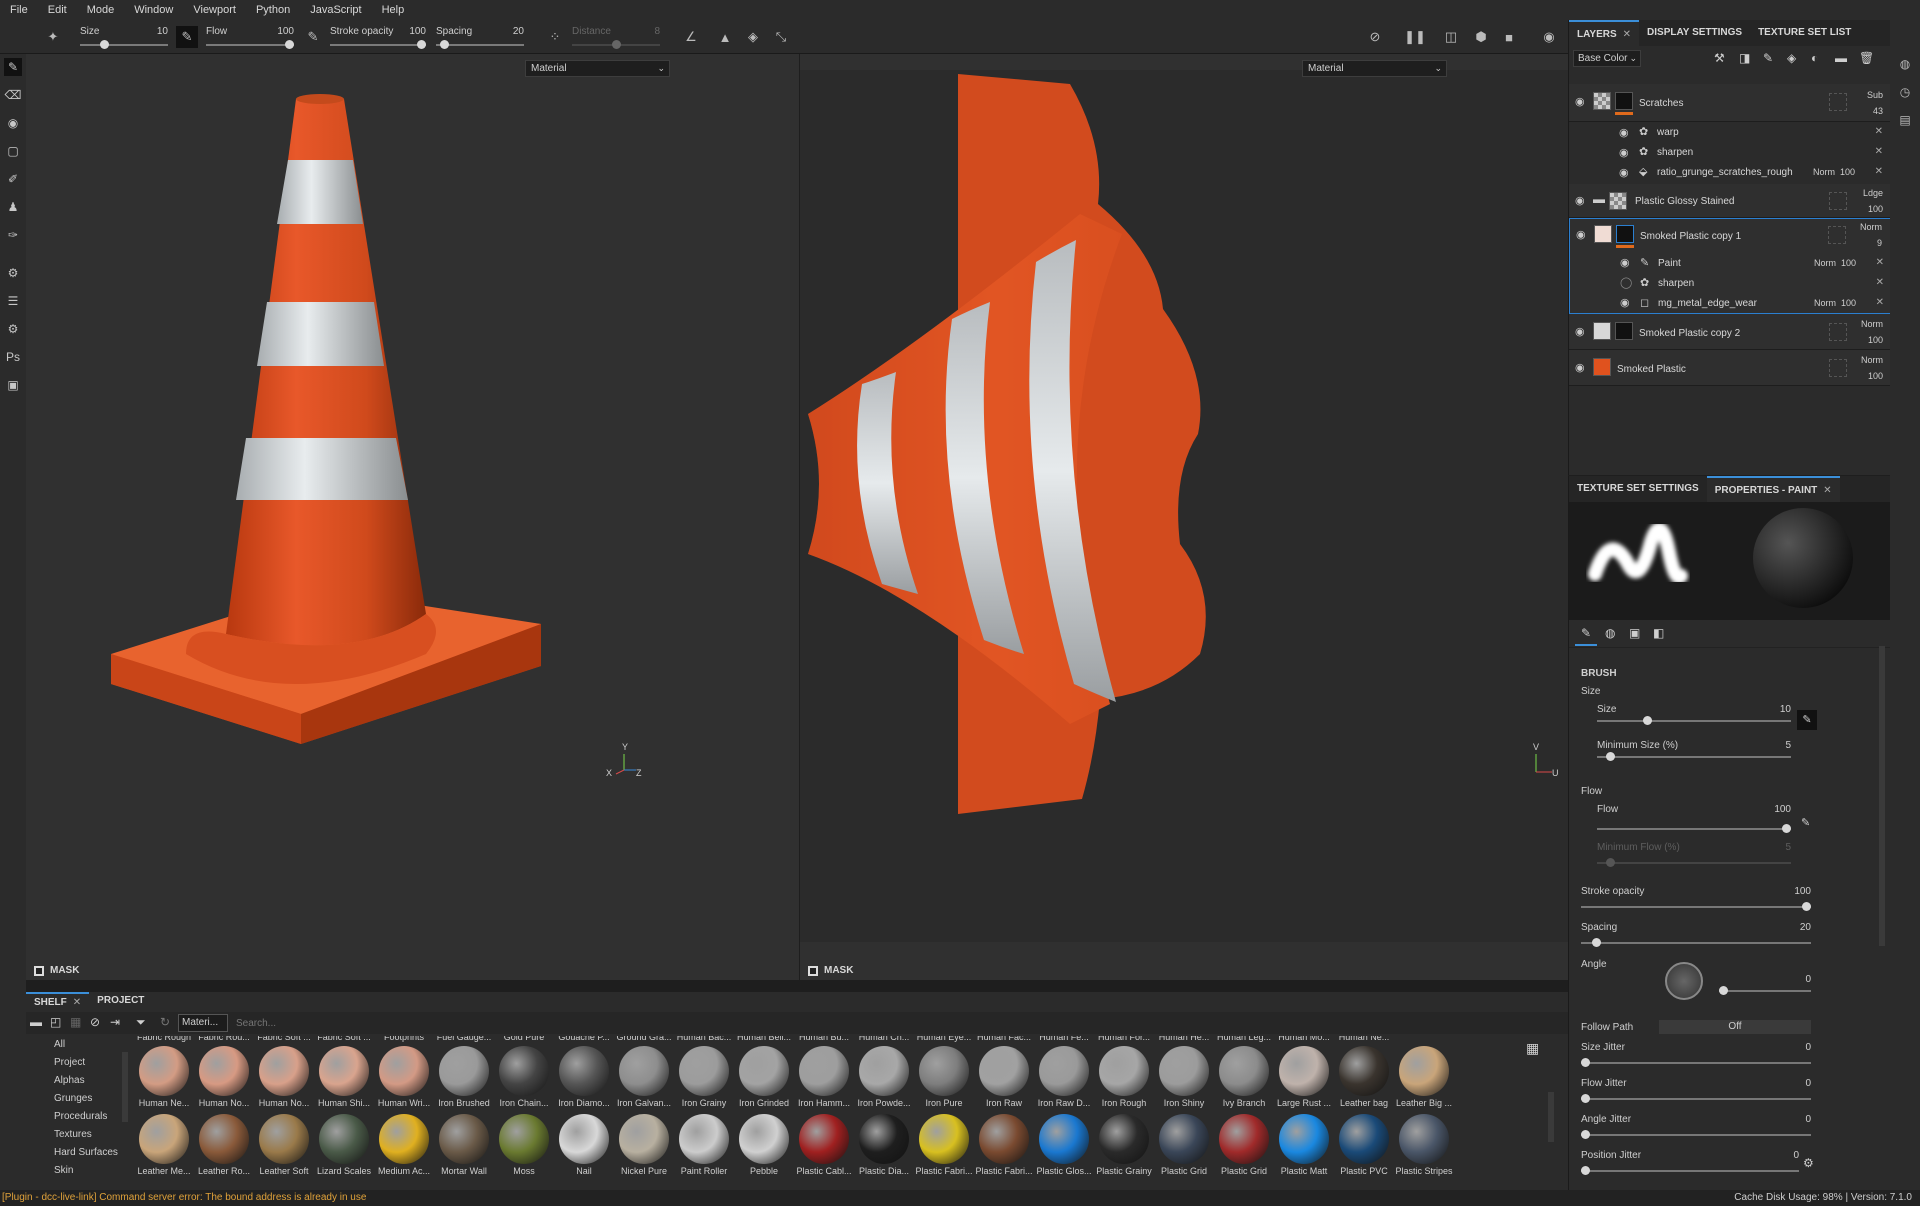  I want to click on pen-pressure-icon: ✎, so click(1807, 720).